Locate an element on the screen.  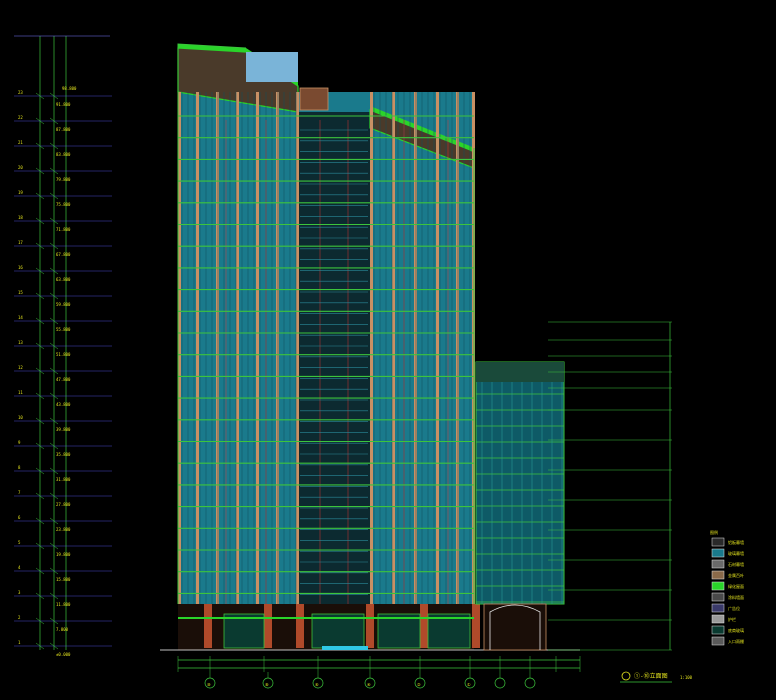
floor-number-label: 11 is located at coordinates (20, 392).